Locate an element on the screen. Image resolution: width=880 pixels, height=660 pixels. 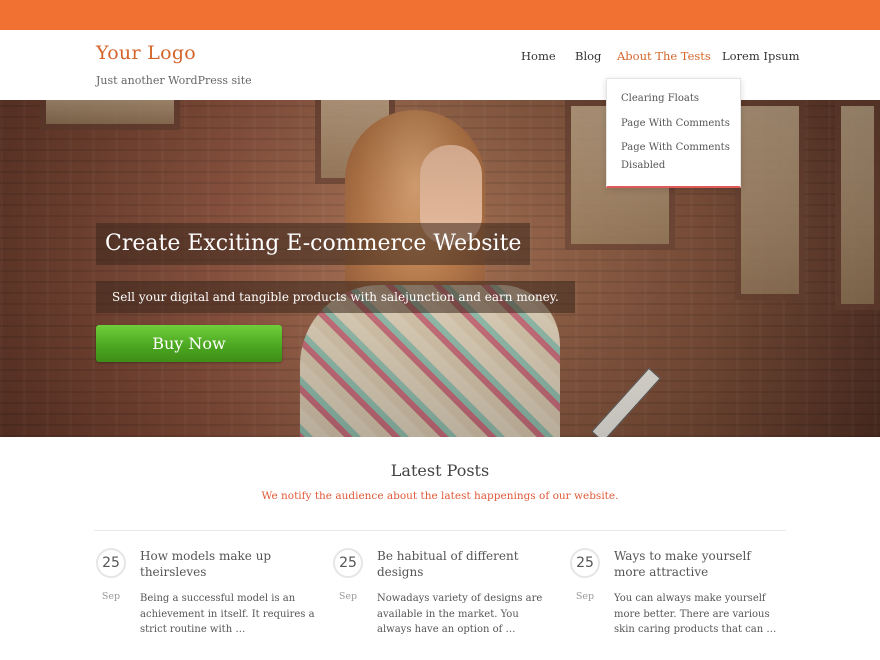
buy-now-button: Buy Now is located at coordinates (189, 343).